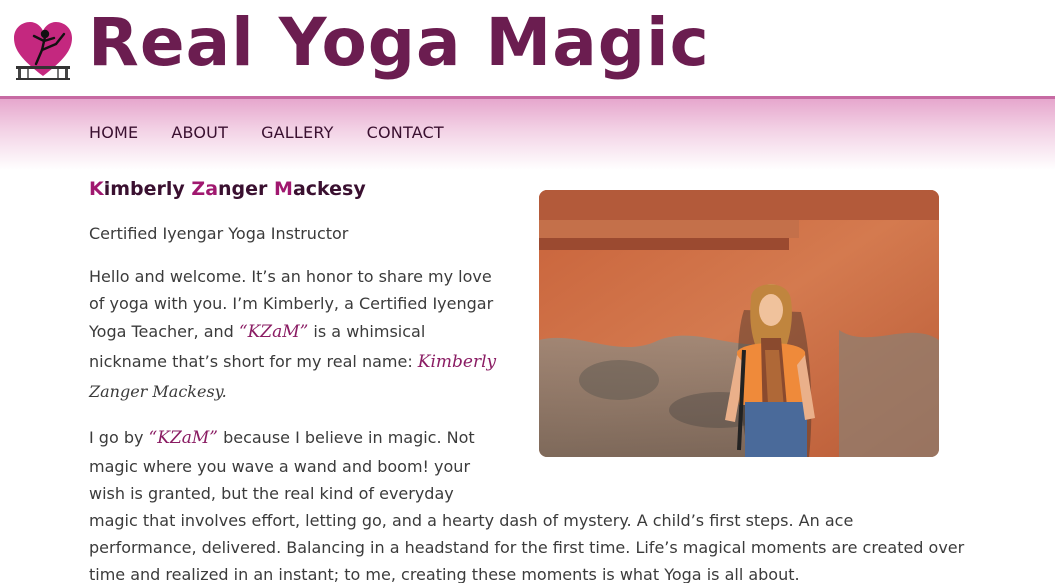 This screenshot has width=1055, height=583. I want to click on main-nav: HOME ABOUT GALLERY CONTACT, so click(283, 132).